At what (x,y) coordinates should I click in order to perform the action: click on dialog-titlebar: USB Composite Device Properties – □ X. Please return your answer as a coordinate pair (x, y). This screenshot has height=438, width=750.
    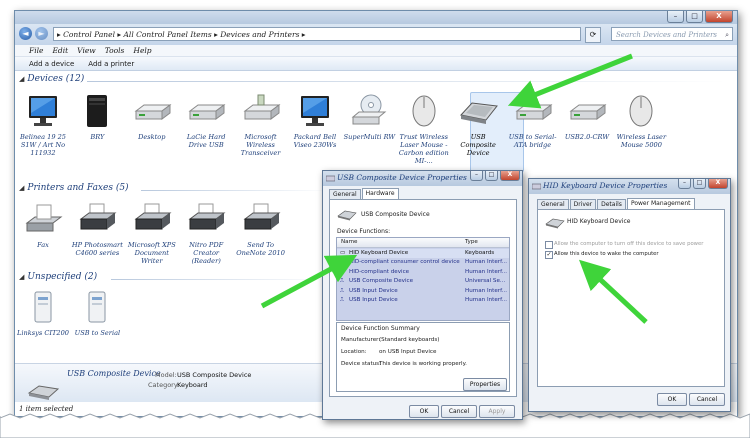
    Looking at the image, I should click on (422, 178).